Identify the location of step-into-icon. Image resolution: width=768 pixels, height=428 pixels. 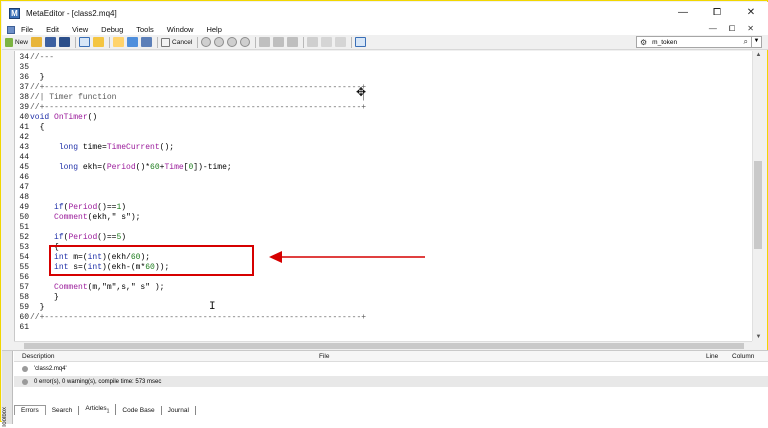
(265, 42).